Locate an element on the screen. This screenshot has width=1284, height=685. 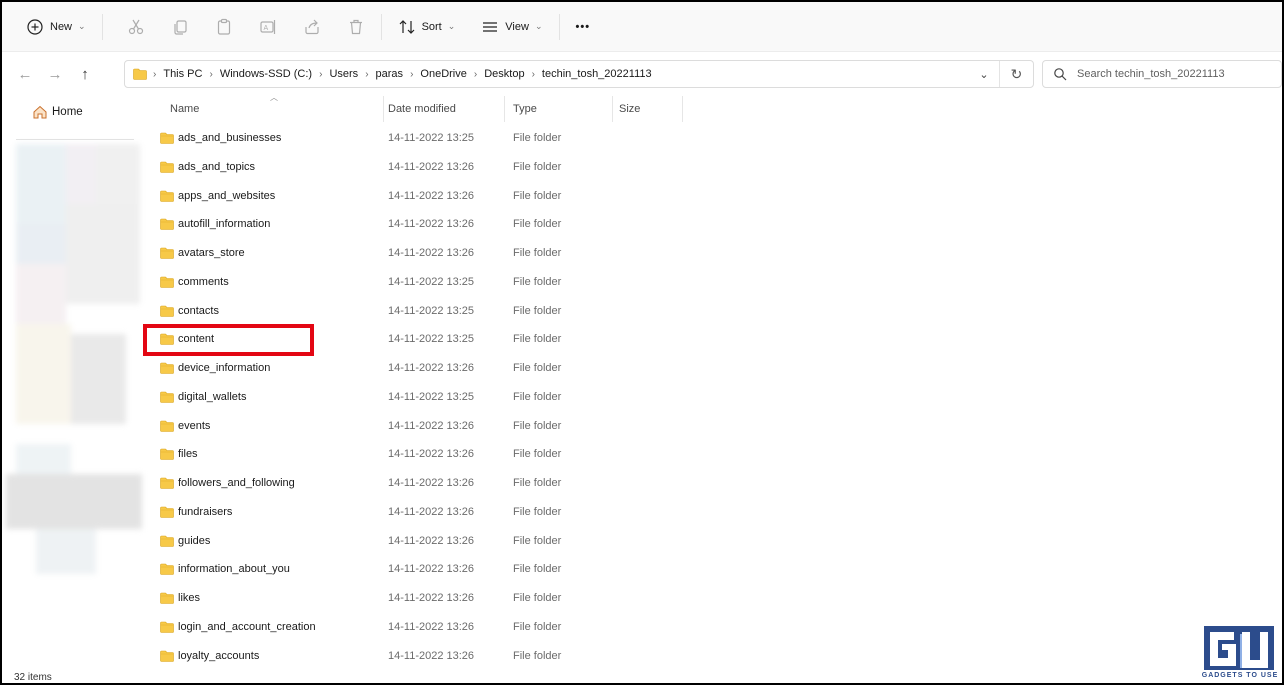
column-header-size: Size is located at coordinates (647, 109).